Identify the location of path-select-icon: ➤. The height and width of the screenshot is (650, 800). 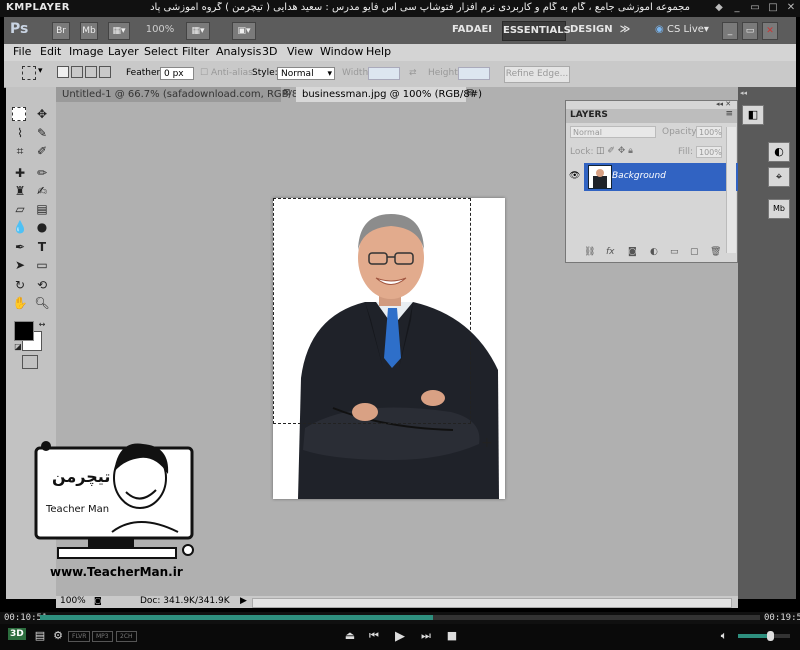
(20, 265).